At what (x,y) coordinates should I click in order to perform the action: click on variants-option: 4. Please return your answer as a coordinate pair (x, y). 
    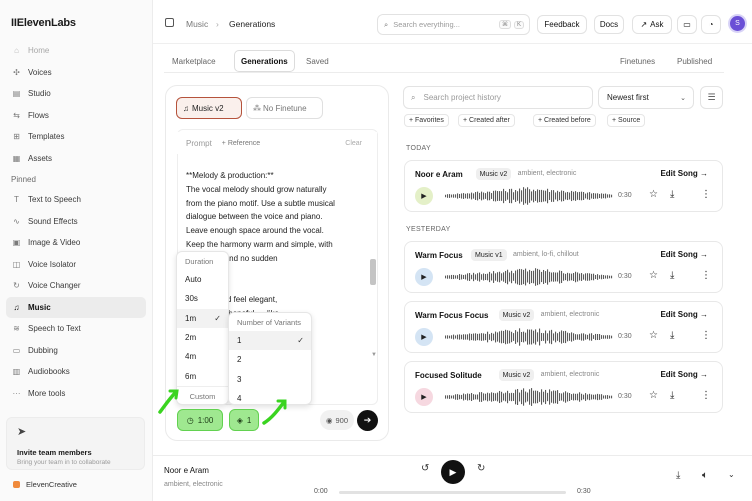
    Looking at the image, I should click on (270, 398).